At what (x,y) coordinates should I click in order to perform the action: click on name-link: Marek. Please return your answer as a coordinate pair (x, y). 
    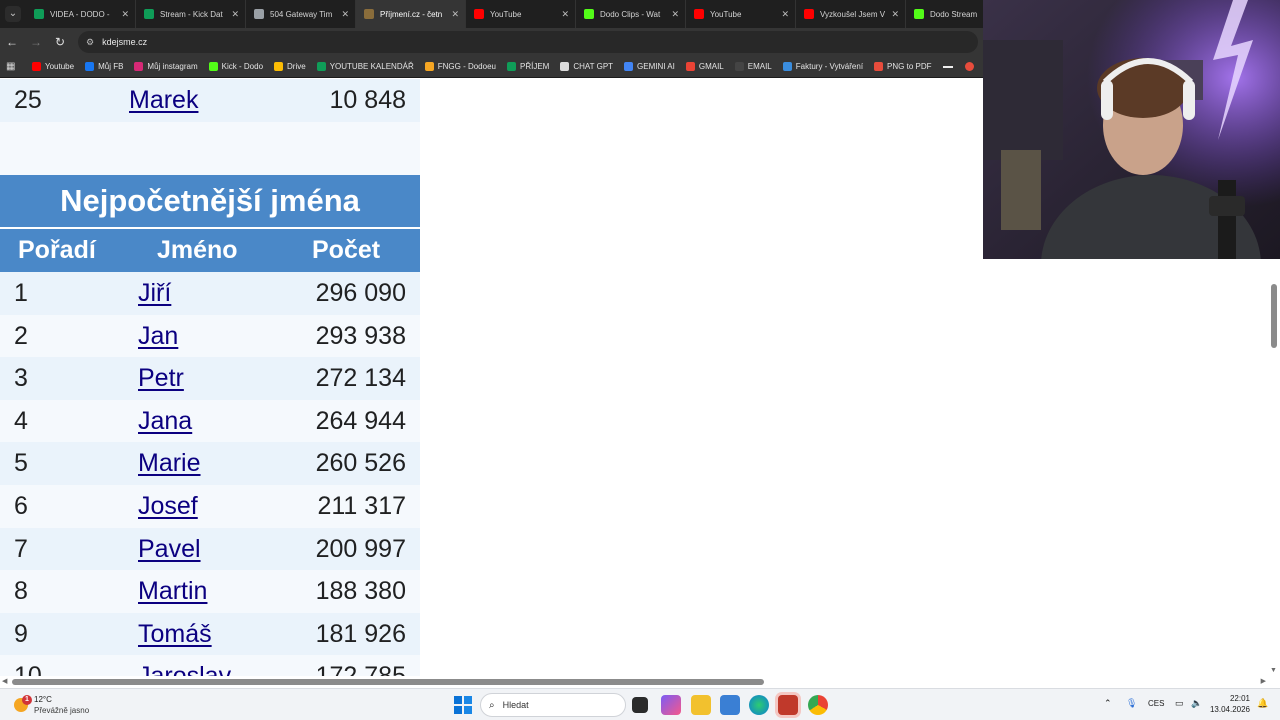
    Looking at the image, I should click on (163, 100).